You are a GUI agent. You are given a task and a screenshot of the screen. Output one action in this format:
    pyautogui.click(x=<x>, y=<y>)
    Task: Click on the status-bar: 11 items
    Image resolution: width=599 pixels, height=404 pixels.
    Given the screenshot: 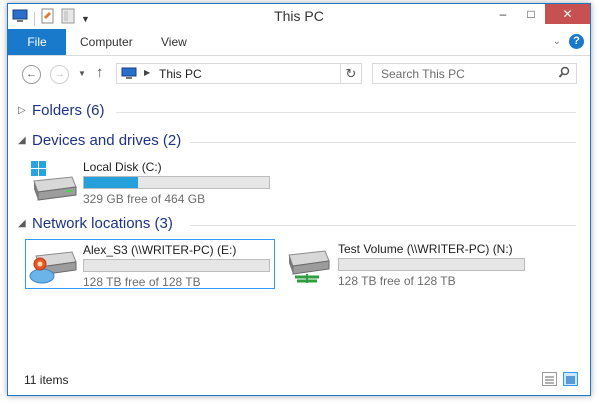 What is the action you would take?
    pyautogui.click(x=299, y=380)
    